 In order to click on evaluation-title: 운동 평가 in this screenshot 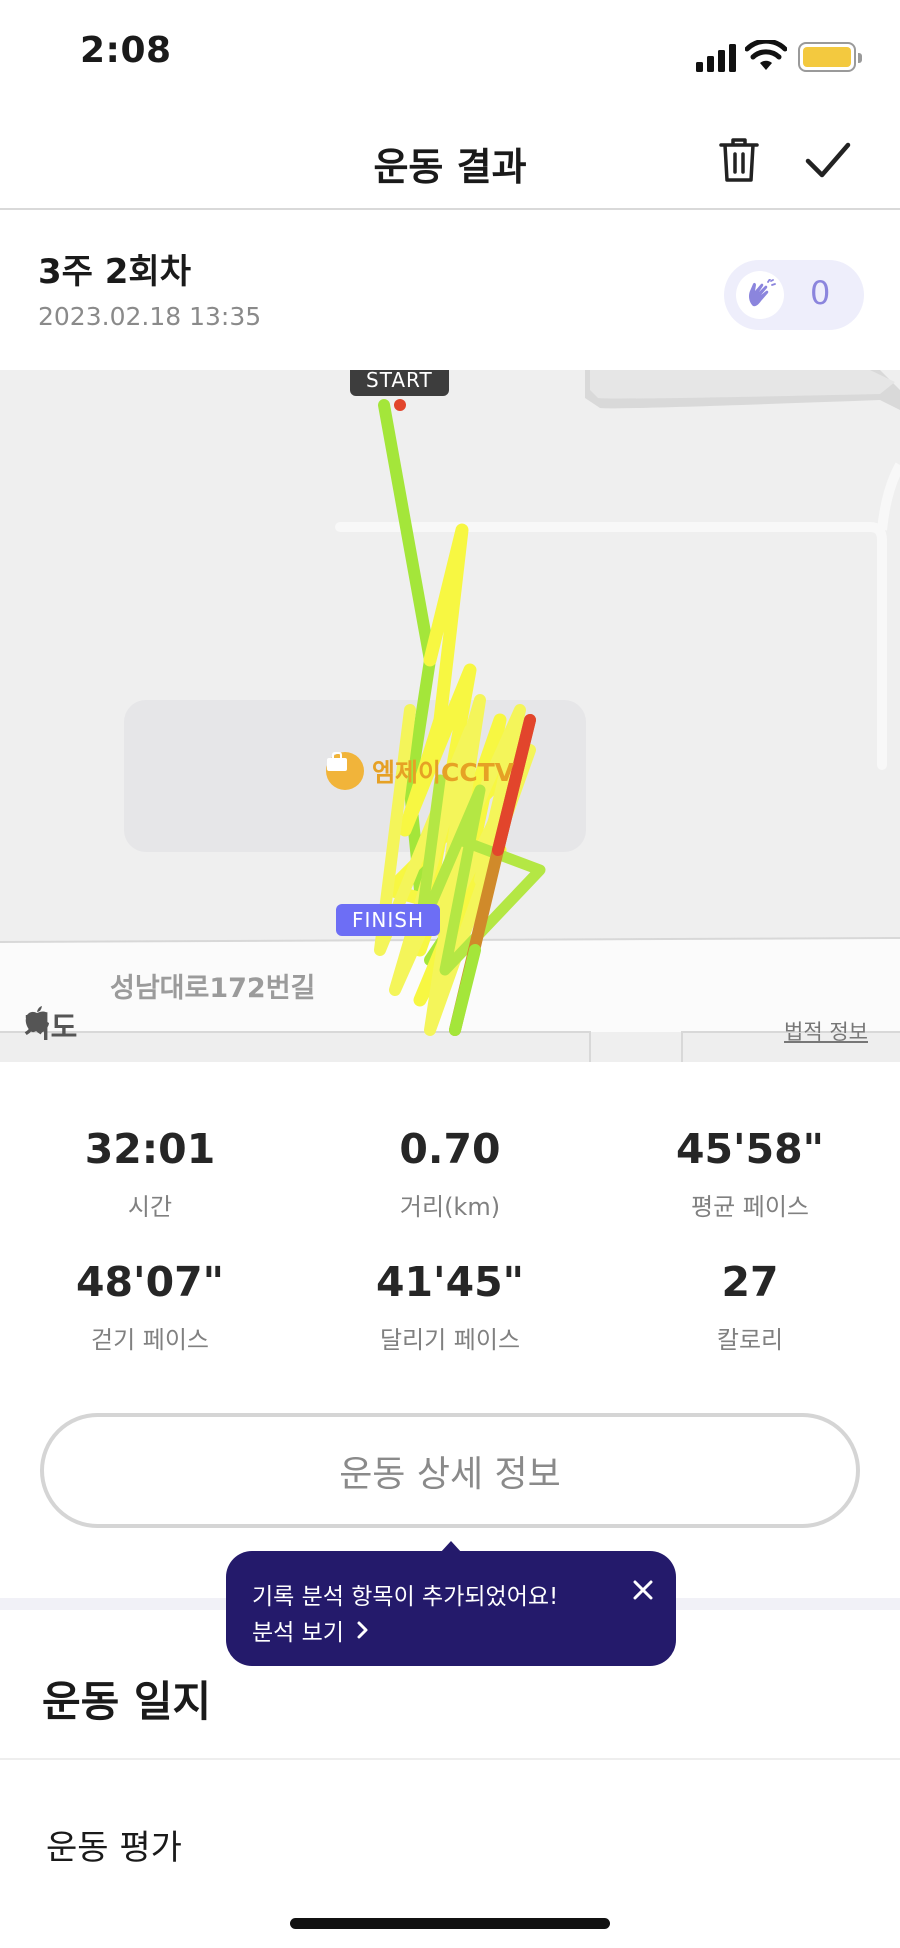, I will do `click(114, 1844)`.